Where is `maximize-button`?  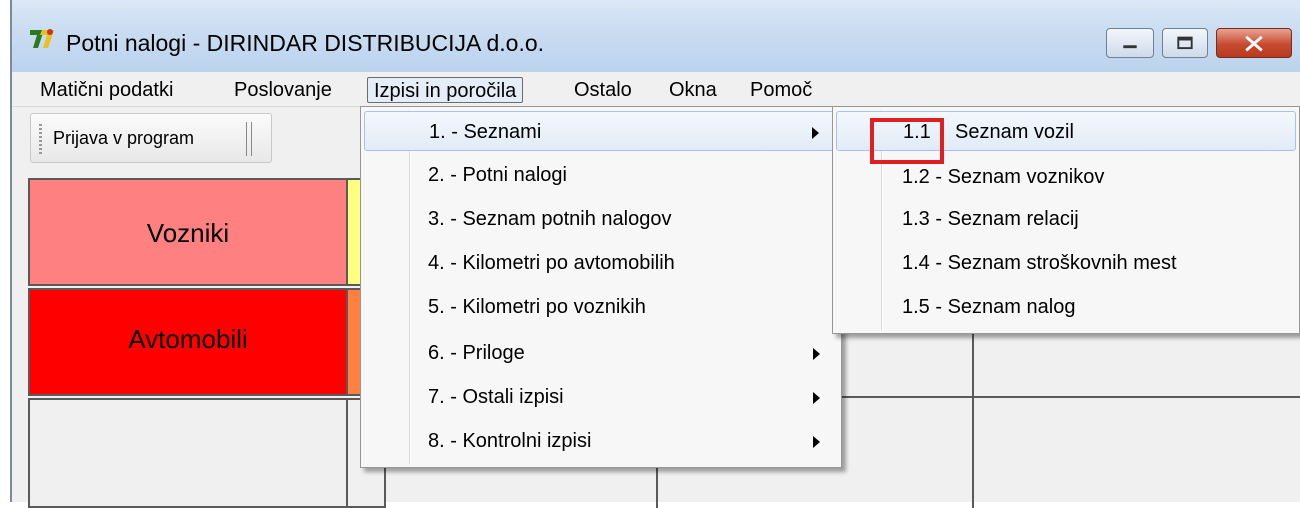
maximize-button is located at coordinates (1185, 43).